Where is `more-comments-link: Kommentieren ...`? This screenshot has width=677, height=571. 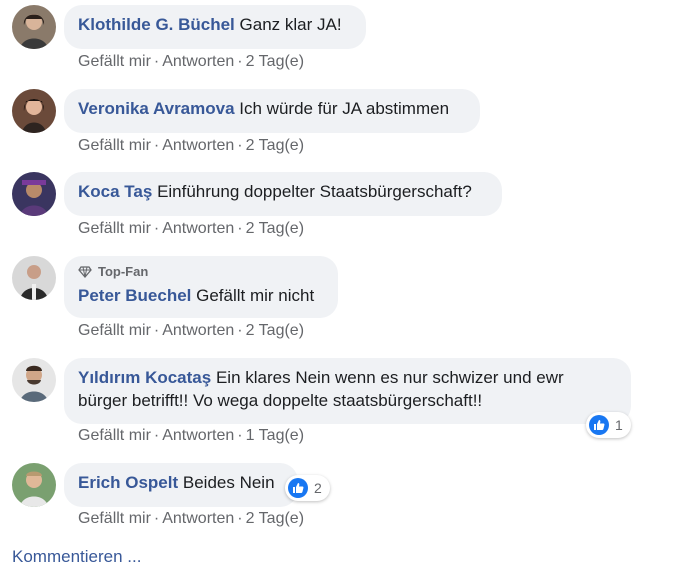 more-comments-link: Kommentieren ... is located at coordinates (76, 557).